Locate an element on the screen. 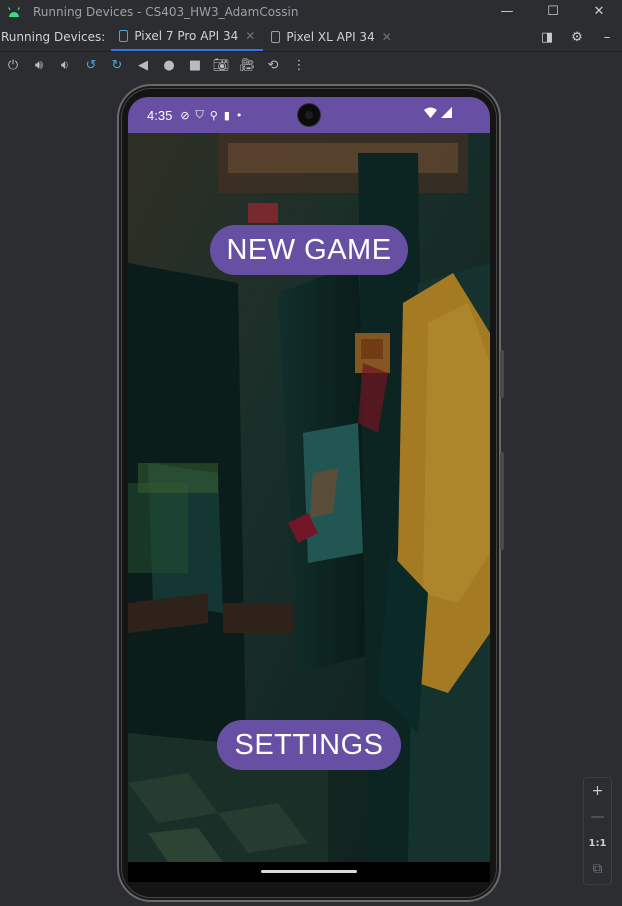 This screenshot has width=622, height=906. running-devices-label: Running Devices: is located at coordinates (53, 37).